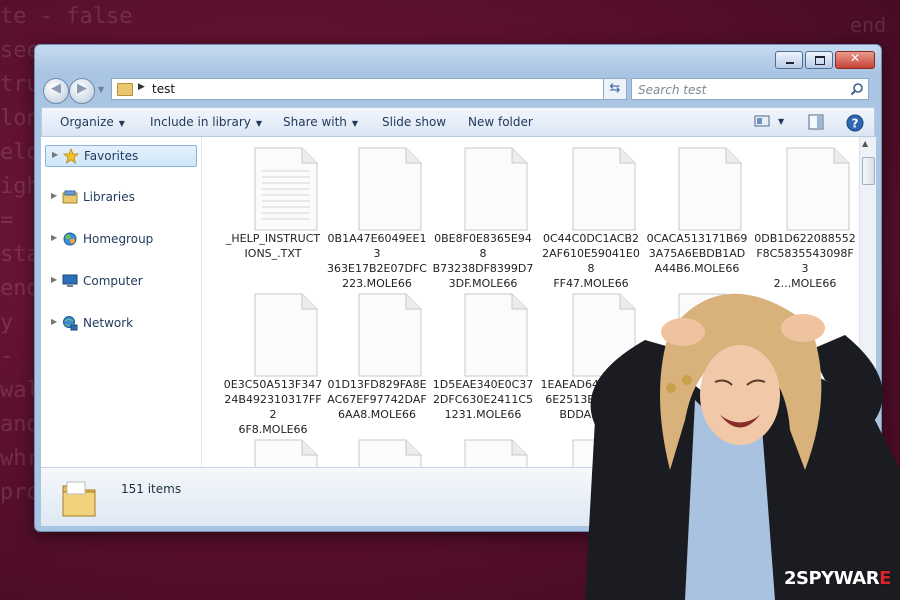  I want to click on file-name: 0BE8F0E8365E948 B73238DF8399D7 3DF.MOLE66, so click(483, 261).